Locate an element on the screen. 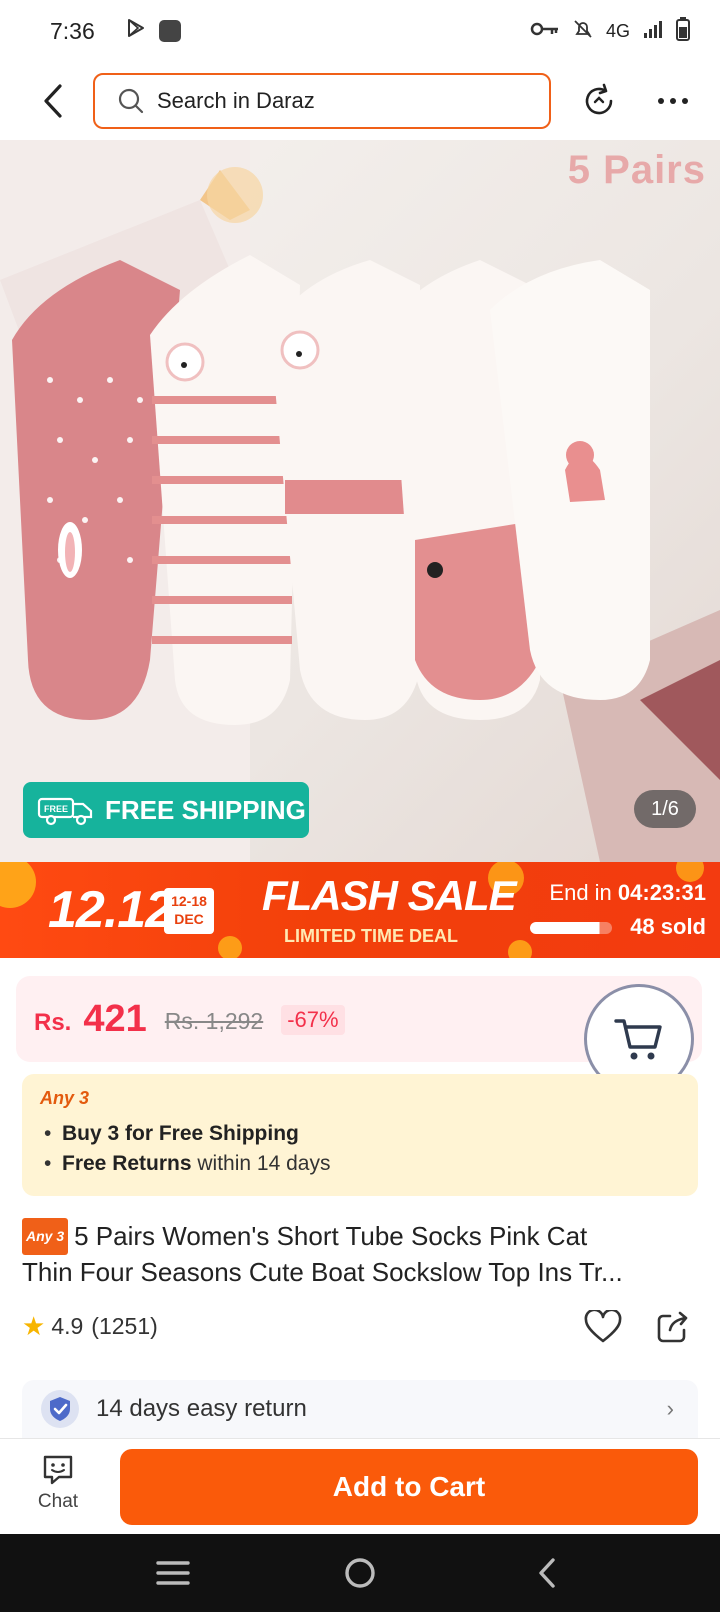  home-button is located at coordinates (360, 1573).